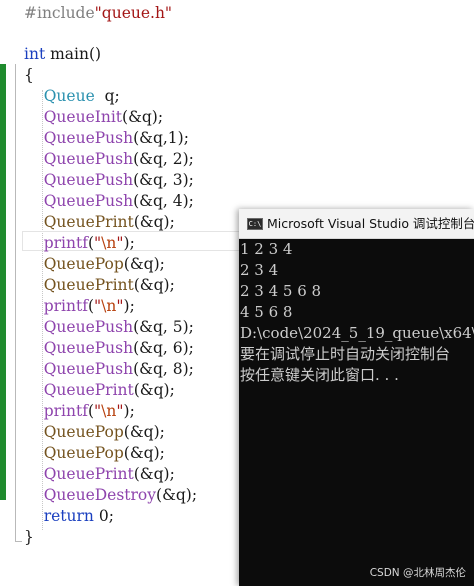 This screenshot has height=586, width=474. Describe the element at coordinates (59, 13) in the screenshot. I see `code-token: #include` at that location.